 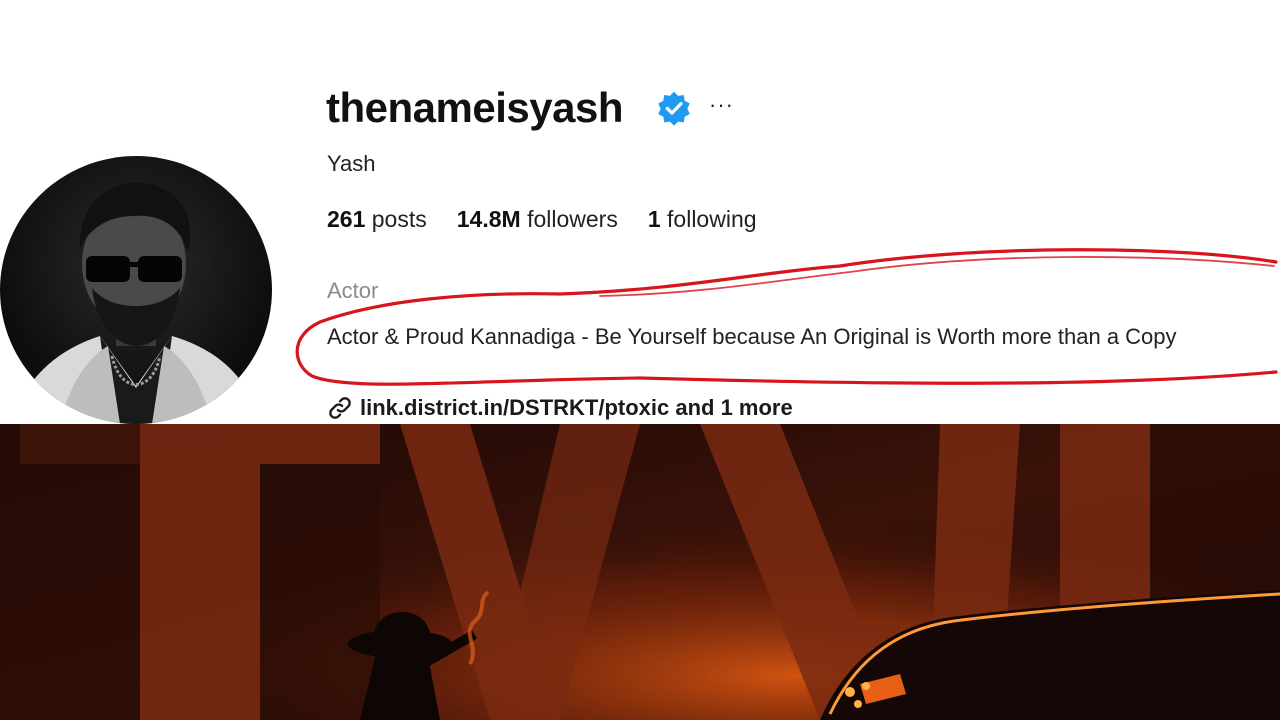 I want to click on profile-stats: 261 posts 14.8M followers 1 following, so click(x=542, y=219).